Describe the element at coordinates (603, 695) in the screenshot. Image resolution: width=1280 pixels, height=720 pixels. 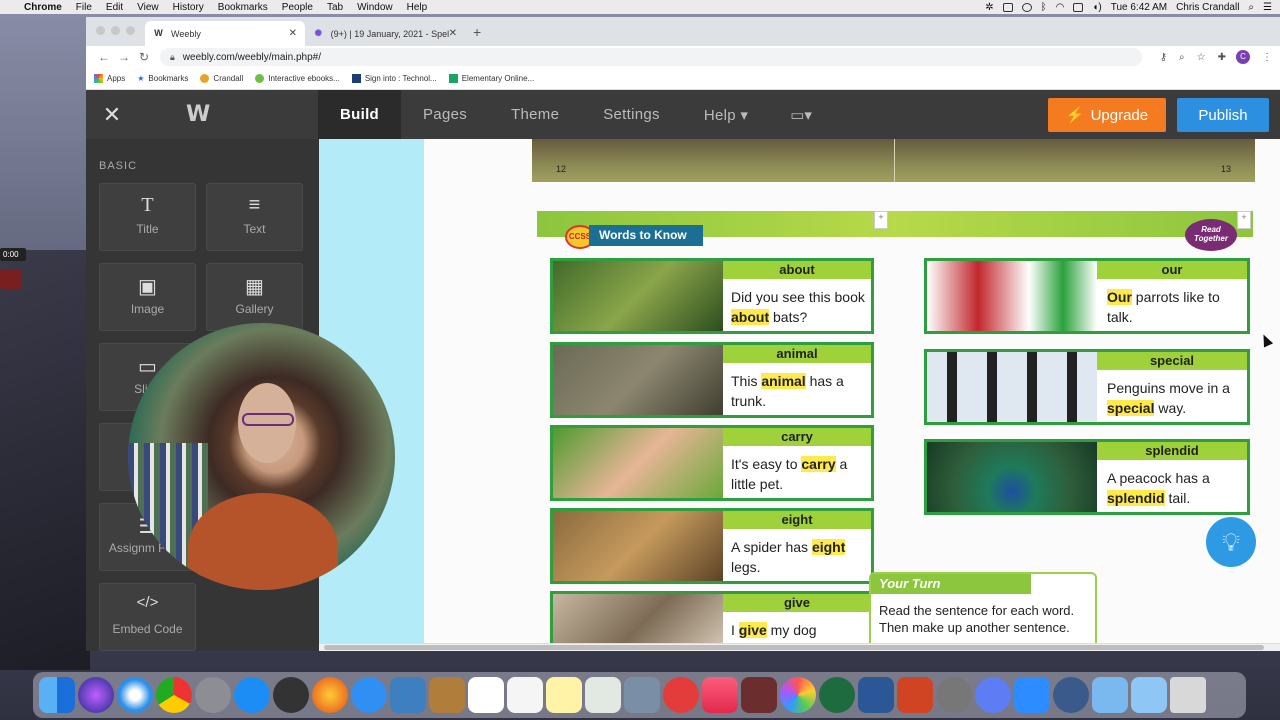
I see `maps-icon` at that location.